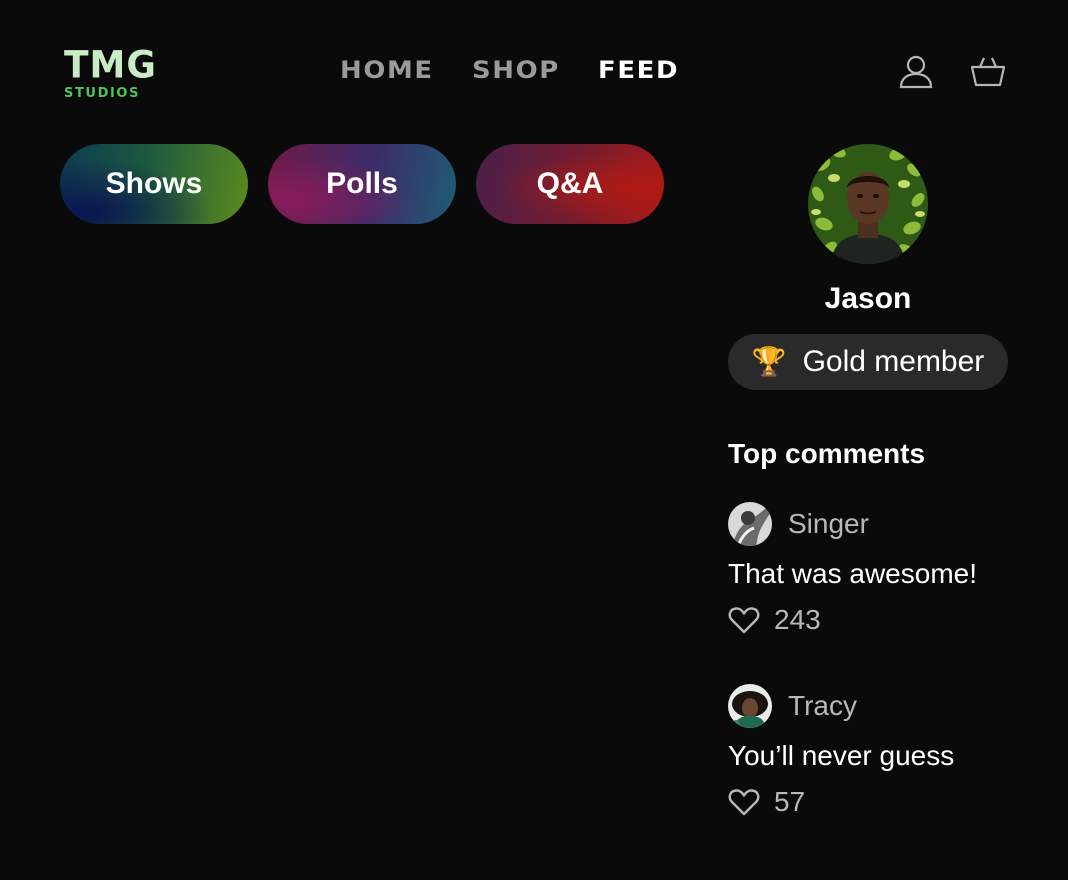  I want to click on comment-likes: 243, so click(888, 620).